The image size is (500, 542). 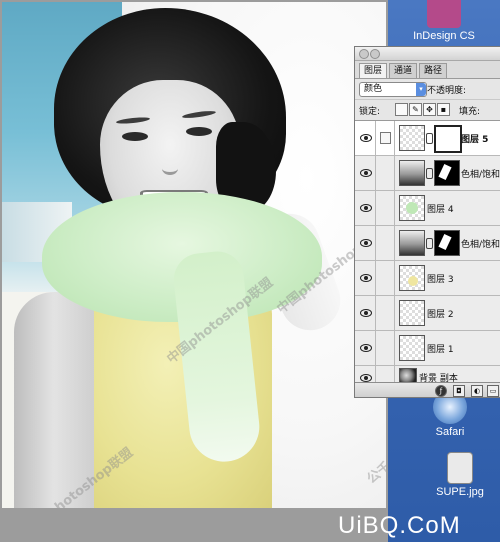 I want to click on lock-all-icon: ▪, so click(x=443, y=109).